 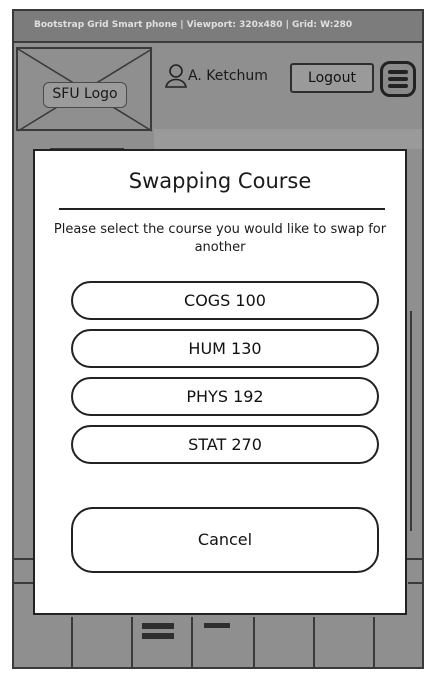 I want to click on logout-button: Logout, so click(x=332, y=78).